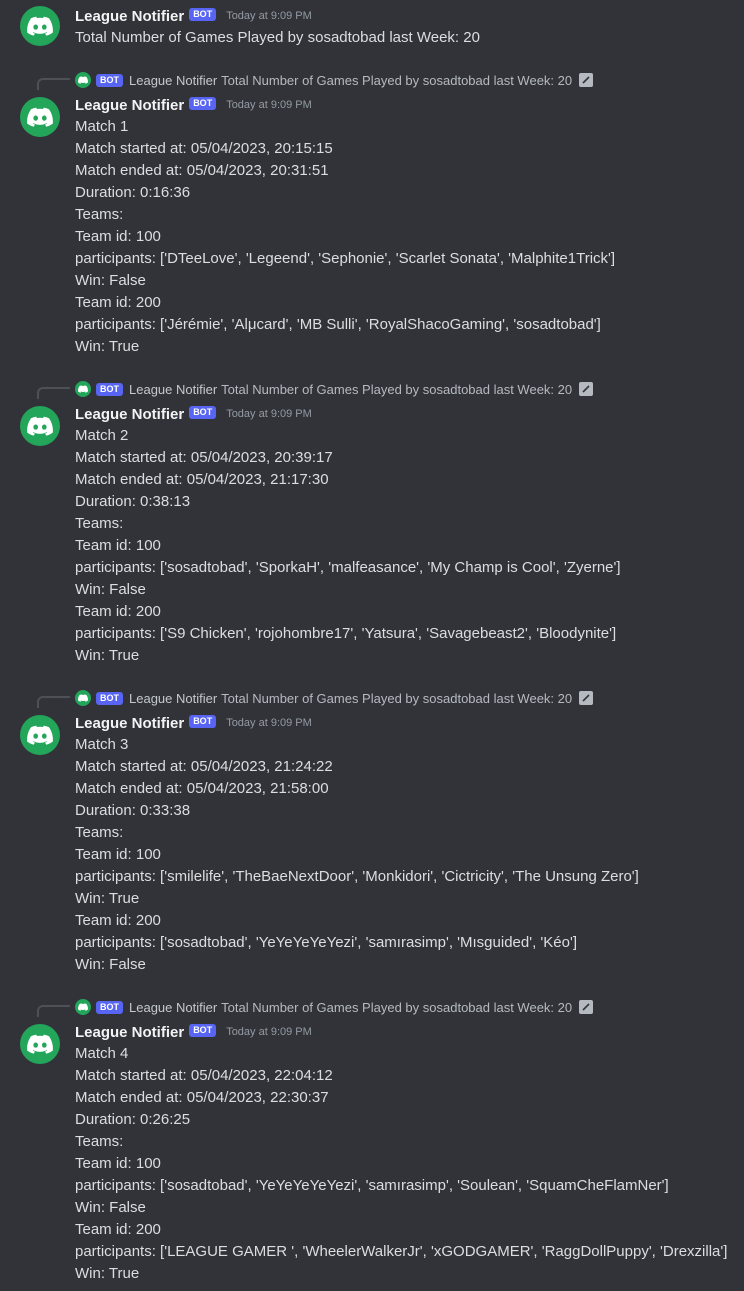 The height and width of the screenshot is (1291, 744). What do you see at coordinates (204, 766) in the screenshot?
I see `match-start: Match started at: 05/04/2023, 21:24:22` at bounding box center [204, 766].